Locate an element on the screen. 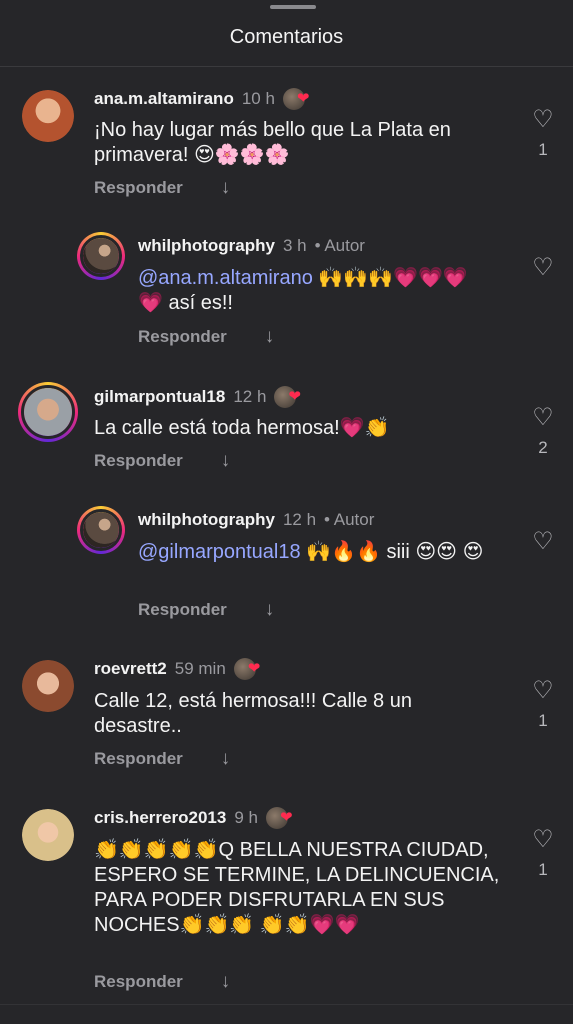  comment-text: @ana.m.altamirano 🙌🙌🙌💗💗💗 💗 así es!! is located at coordinates (303, 290).